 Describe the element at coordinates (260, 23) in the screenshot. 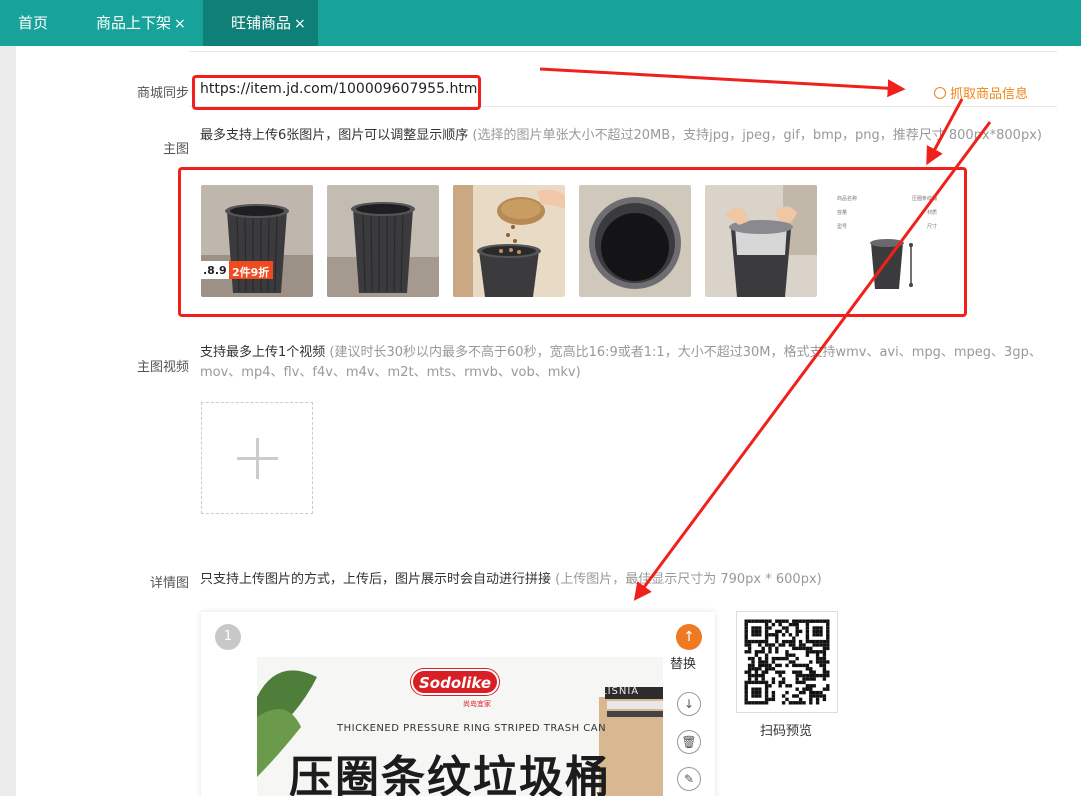

I see `tab-shop-products: 旺铺商品 ×` at that location.